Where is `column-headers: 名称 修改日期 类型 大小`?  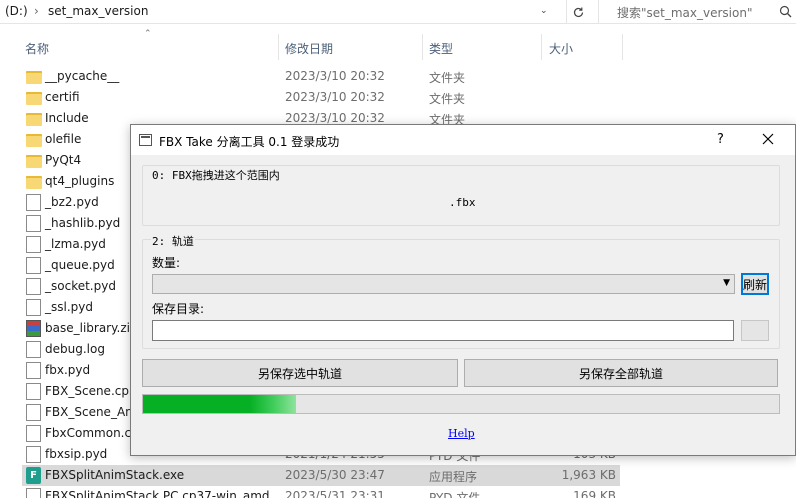 column-headers: 名称 修改日期 类型 大小 is located at coordinates (398, 47).